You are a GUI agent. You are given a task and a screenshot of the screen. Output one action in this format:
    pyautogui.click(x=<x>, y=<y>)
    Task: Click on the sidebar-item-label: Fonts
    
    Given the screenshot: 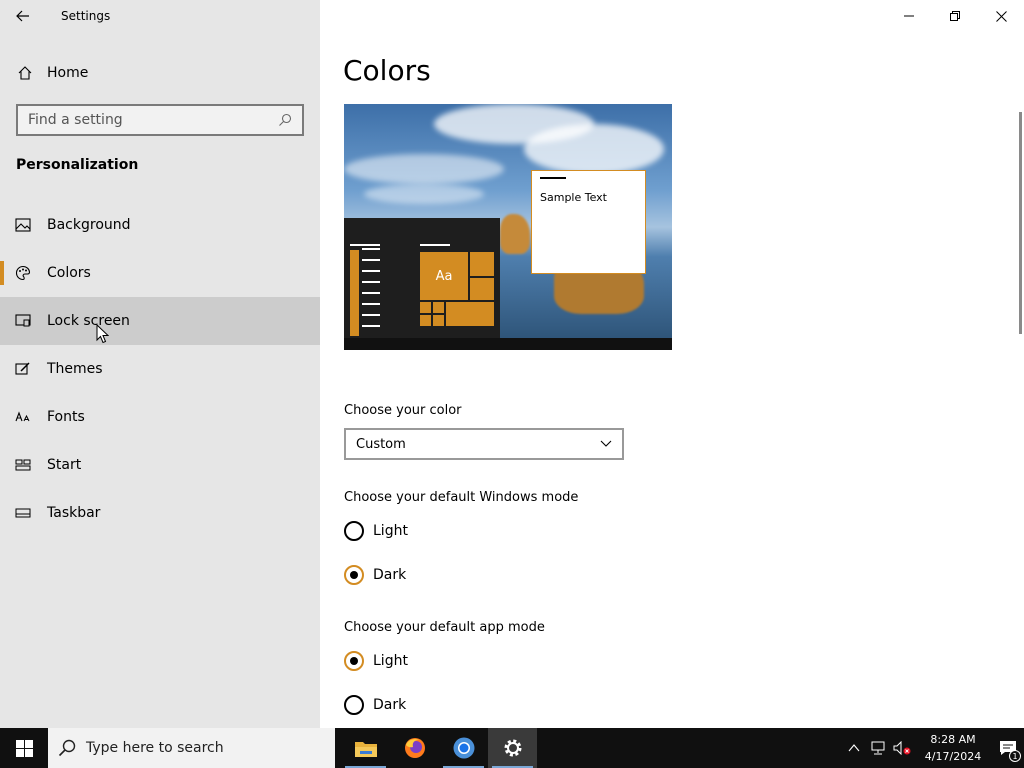 What is the action you would take?
    pyautogui.click(x=66, y=417)
    